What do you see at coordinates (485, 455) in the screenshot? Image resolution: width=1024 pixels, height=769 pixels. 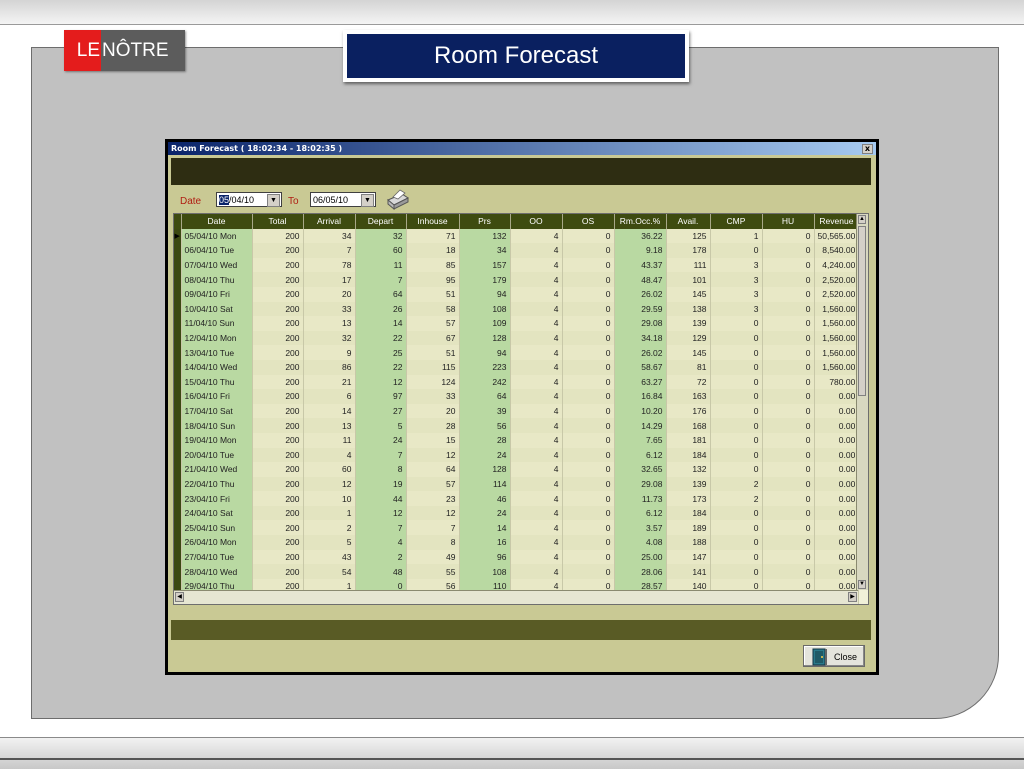 I see `cell-prs: 24` at bounding box center [485, 455].